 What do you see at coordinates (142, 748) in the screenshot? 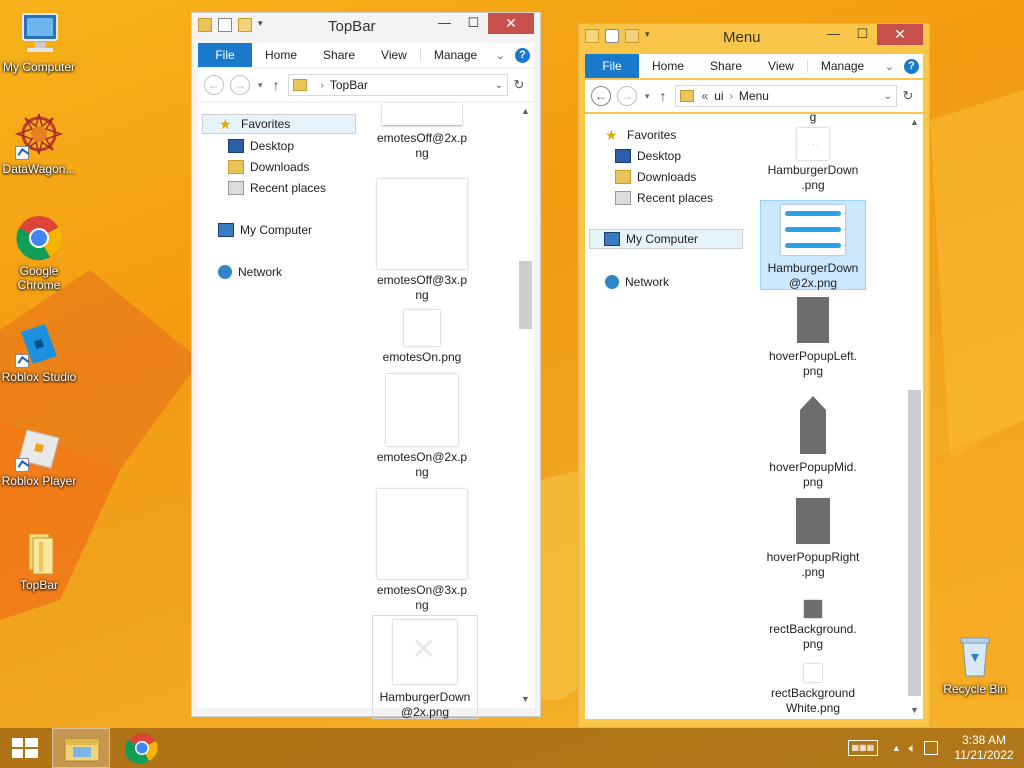
I see `taskbar-chrome` at bounding box center [142, 748].